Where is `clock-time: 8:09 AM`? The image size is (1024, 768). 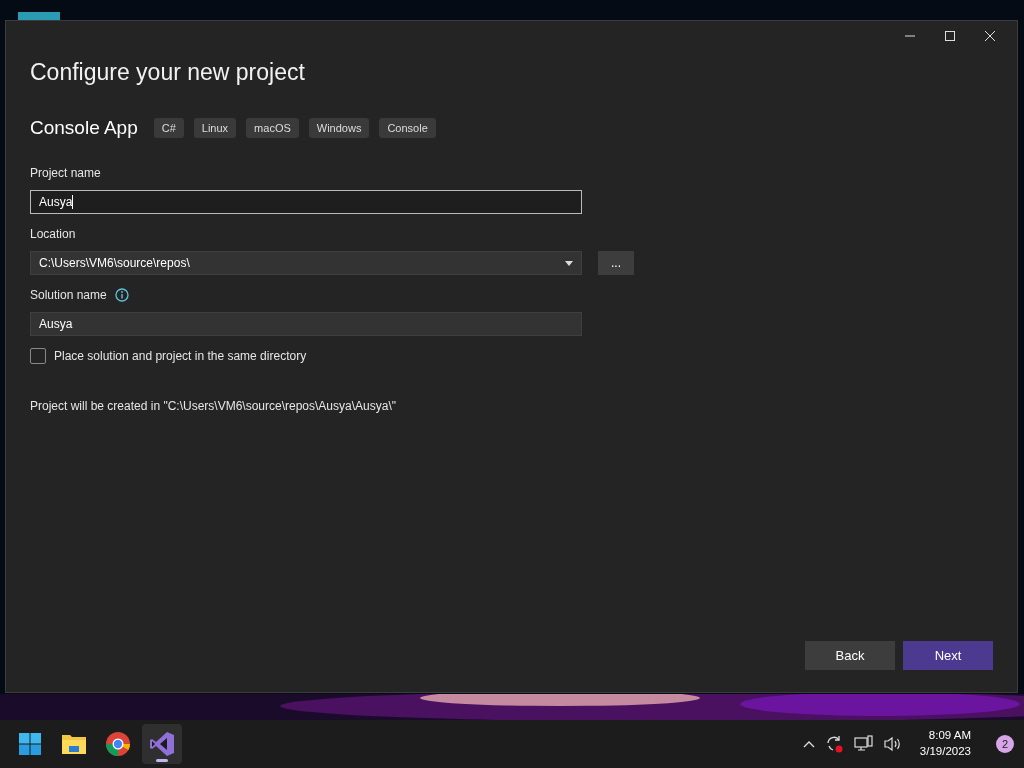
clock-time: 8:09 AM is located at coordinates (945, 736).